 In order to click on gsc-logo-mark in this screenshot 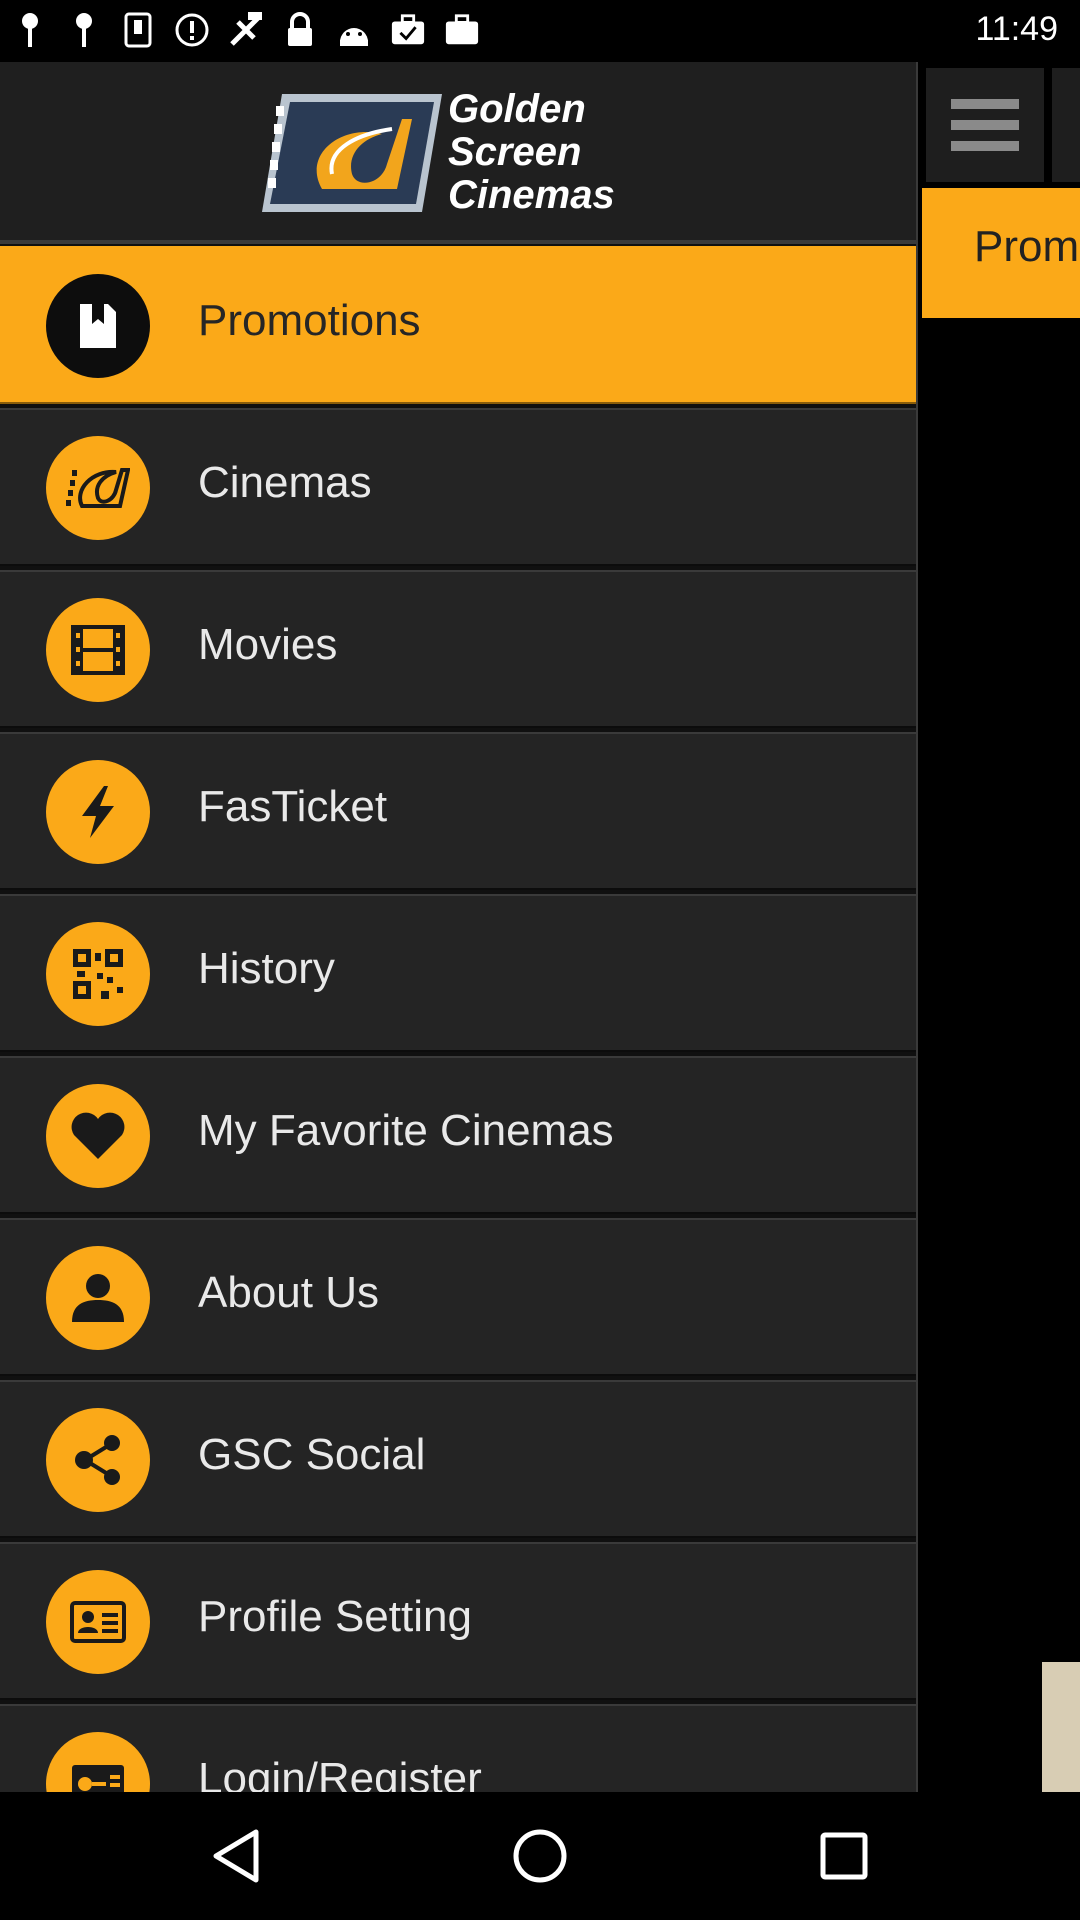, I will do `click(352, 153)`.